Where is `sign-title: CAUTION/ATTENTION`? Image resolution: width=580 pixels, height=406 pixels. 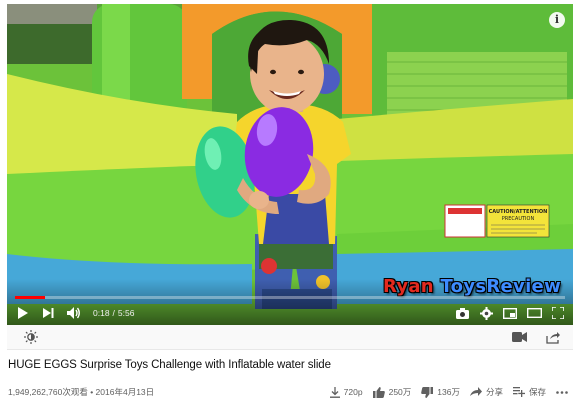
sign-title: CAUTION/ATTENTION is located at coordinates (518, 212).